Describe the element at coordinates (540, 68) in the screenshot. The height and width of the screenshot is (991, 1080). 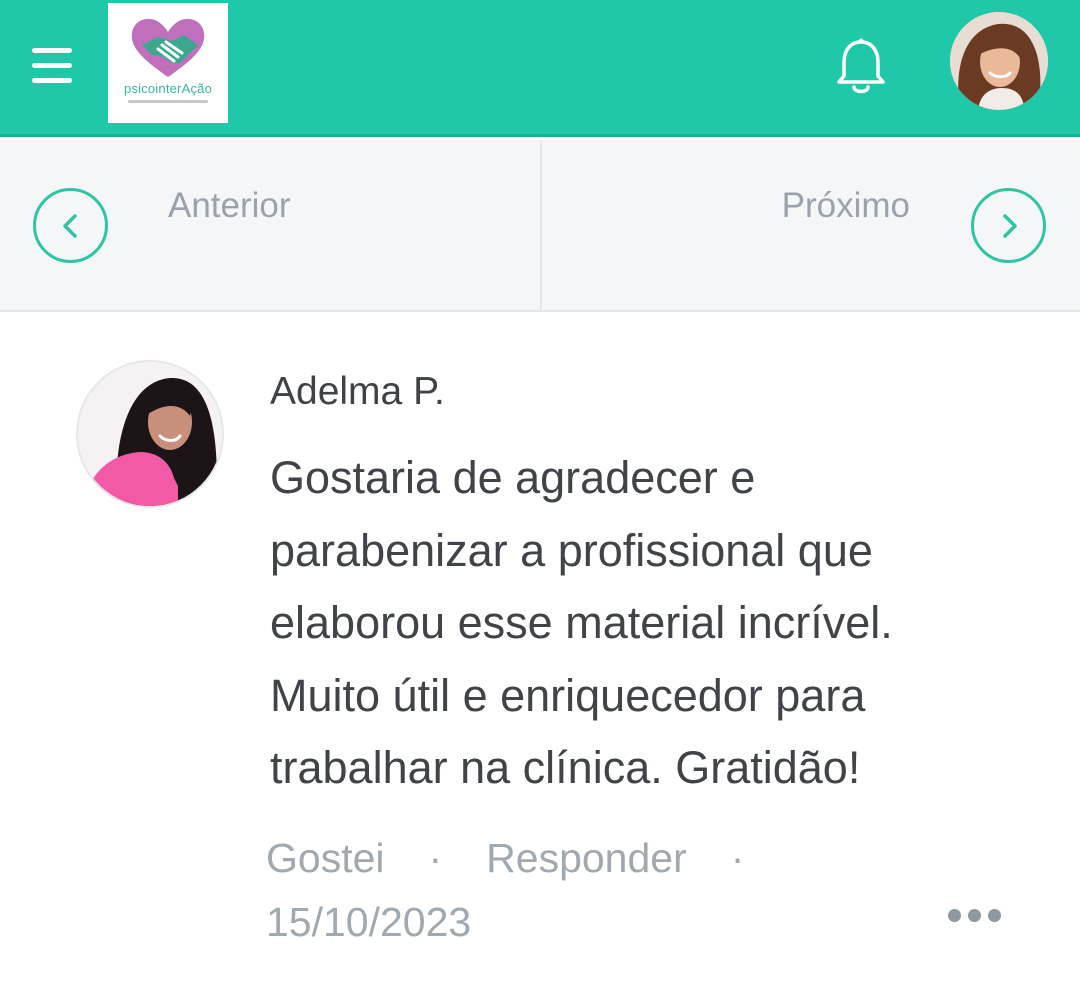
I see `app-header: psicointerAção` at that location.